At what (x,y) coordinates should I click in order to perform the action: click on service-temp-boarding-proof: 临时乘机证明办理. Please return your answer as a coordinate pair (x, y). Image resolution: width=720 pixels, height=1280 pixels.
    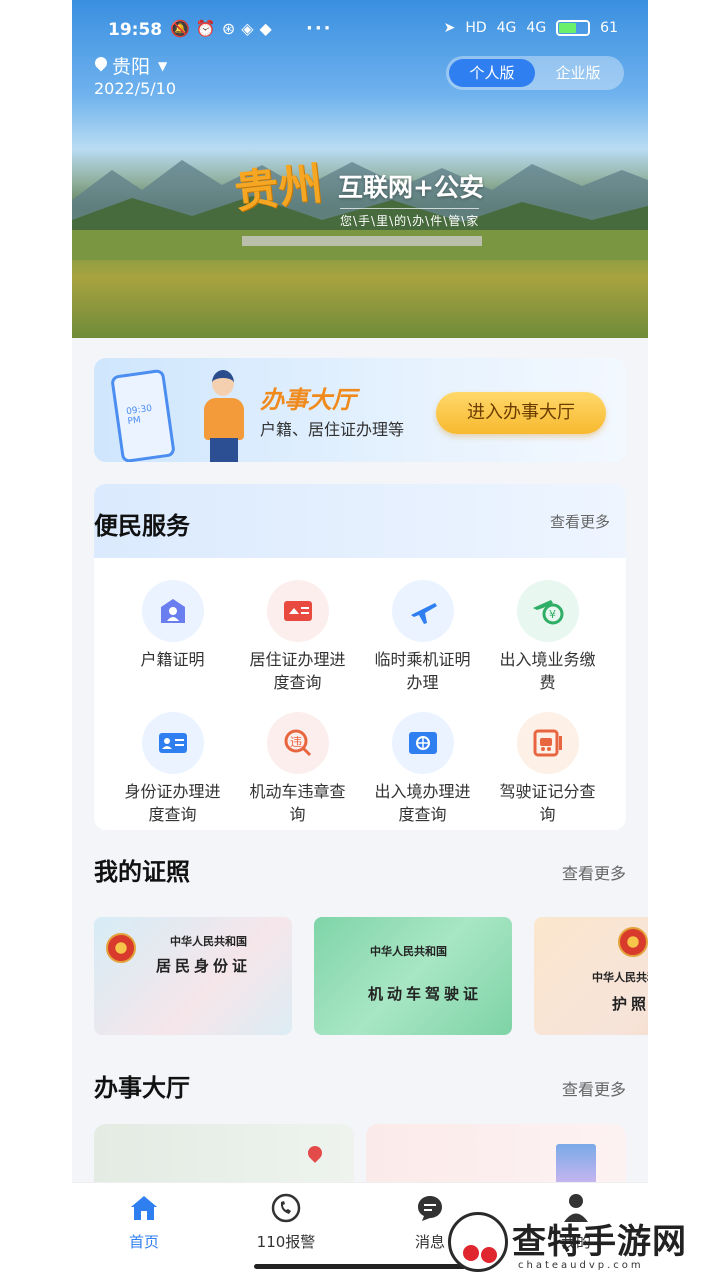
    Looking at the image, I should click on (422, 637).